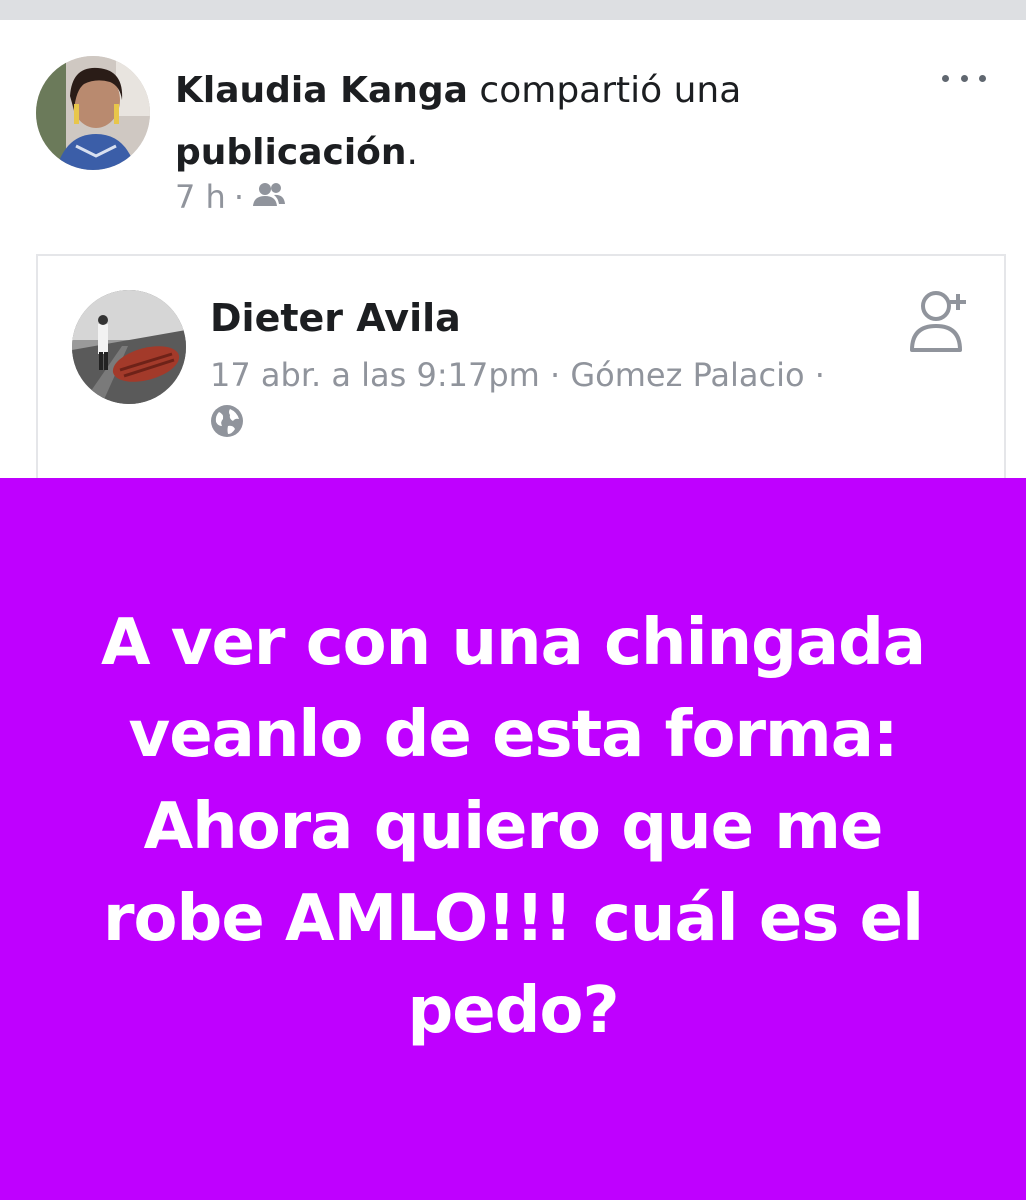  Describe the element at coordinates (513, 10) in the screenshot. I see `top-separator-bar` at that location.